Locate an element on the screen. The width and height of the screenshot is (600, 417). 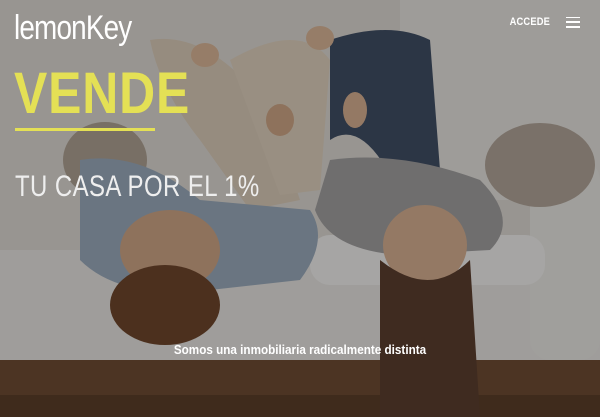
logo: lemonKey is located at coordinates (73, 28).